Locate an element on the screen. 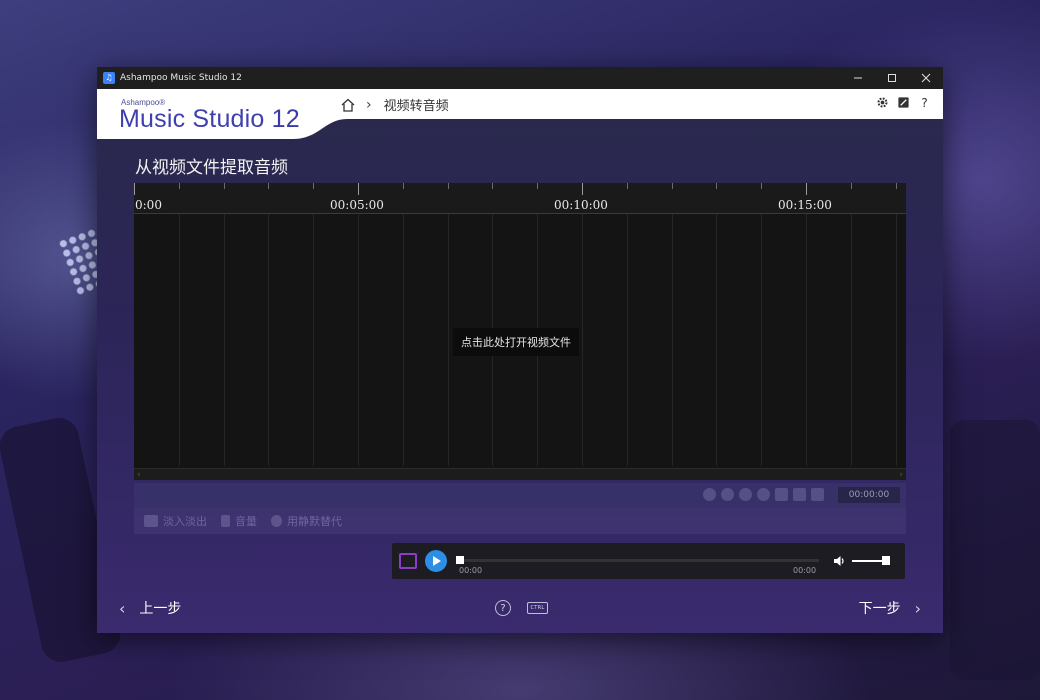 The width and height of the screenshot is (1040, 700). maximize-icon is located at coordinates (892, 78).